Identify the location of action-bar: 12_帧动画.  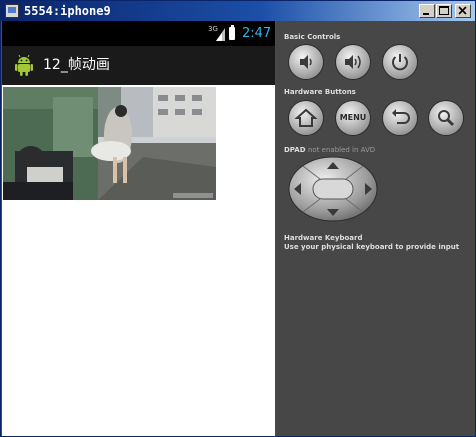
(138, 65).